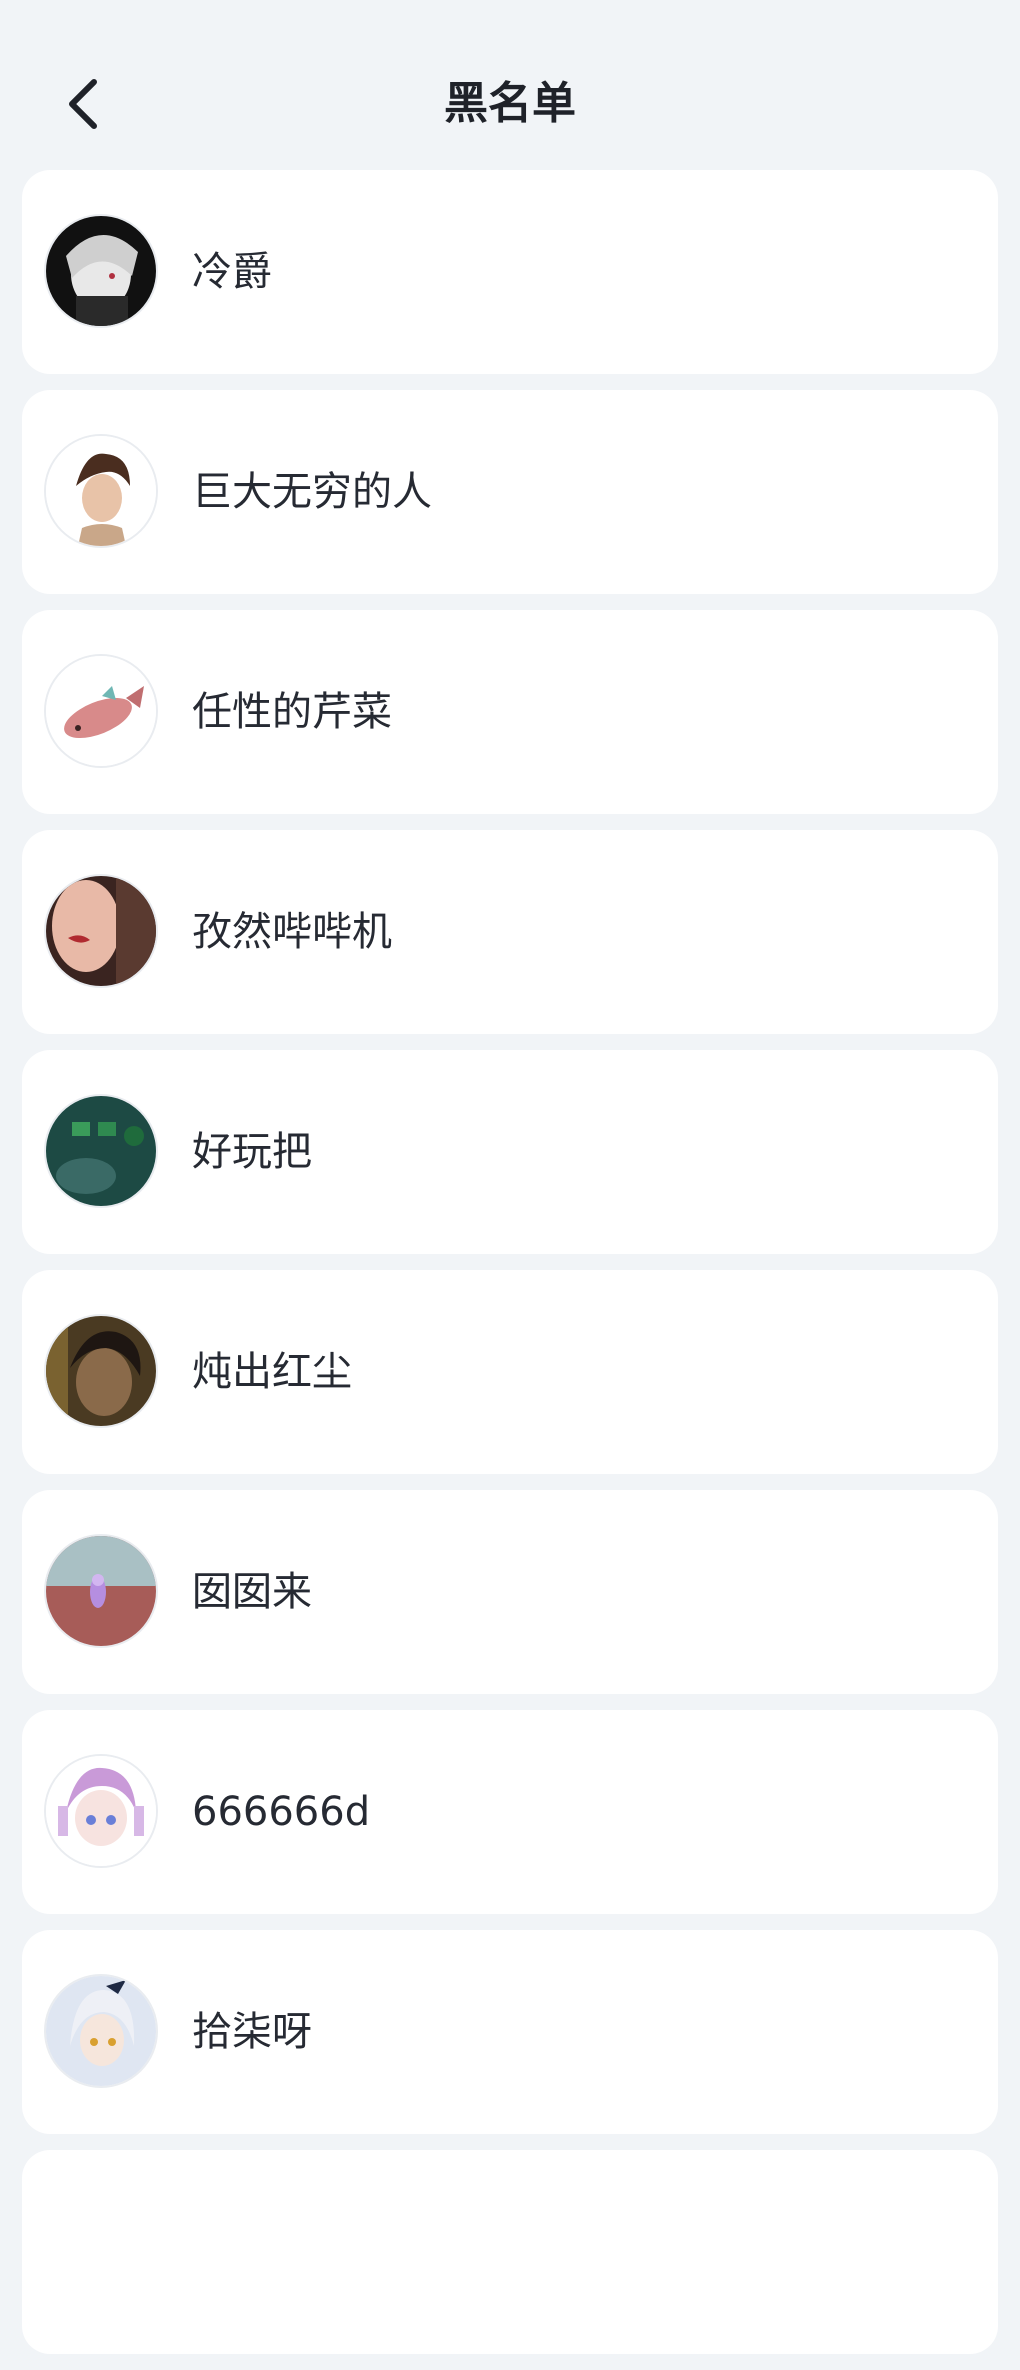 The width and height of the screenshot is (1020, 2370). I want to click on page-title: 黑名单, so click(510, 103).